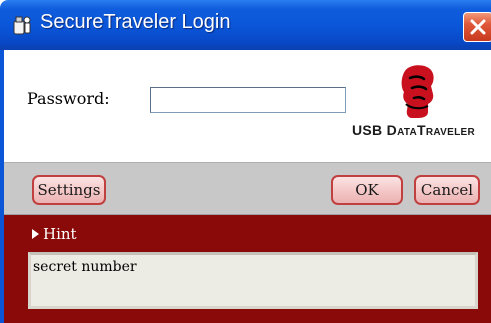 The height and width of the screenshot is (323, 491). Describe the element at coordinates (431, 130) in the screenshot. I see `logo-text-main: DataTraveler` at that location.